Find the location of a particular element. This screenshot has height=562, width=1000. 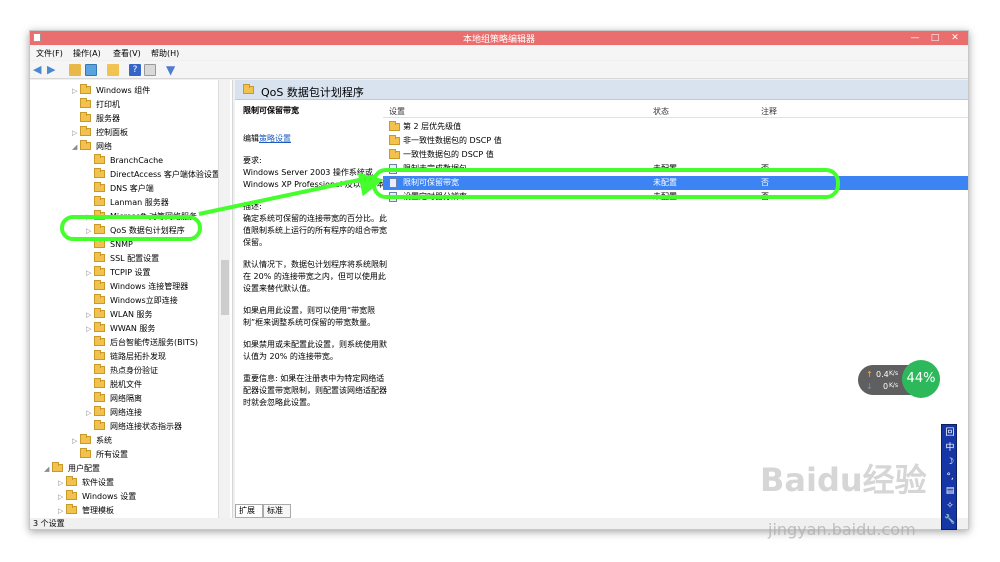

tree-item: ▷ 系统 is located at coordinates (92, 441).